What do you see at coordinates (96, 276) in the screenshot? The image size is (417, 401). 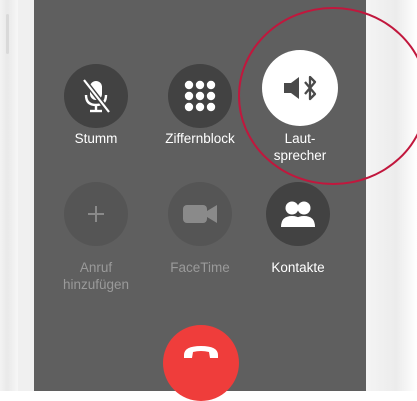 I see `add-call-label: Anruf hinzufügen` at bounding box center [96, 276].